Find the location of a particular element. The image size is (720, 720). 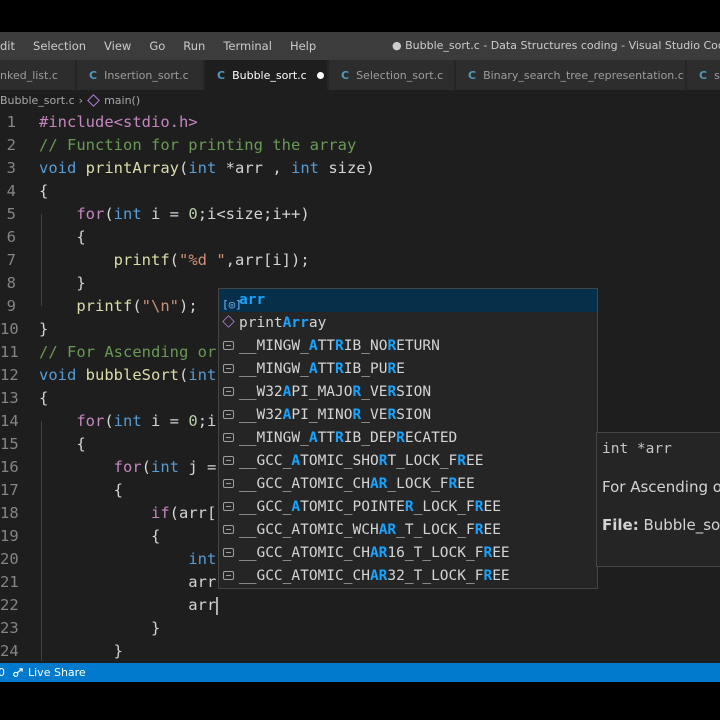

menu-bar: dit Selection View Go Run Terminal Help is located at coordinates (162, 46).